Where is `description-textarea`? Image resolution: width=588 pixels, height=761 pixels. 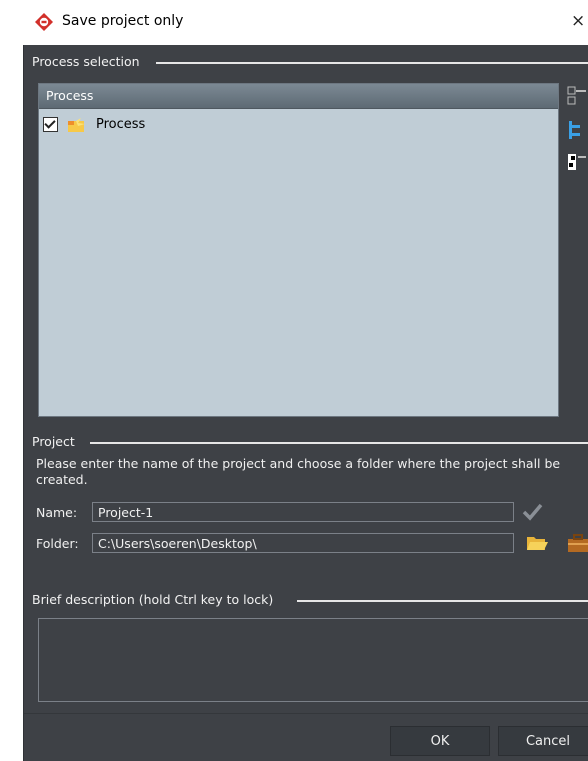 description-textarea is located at coordinates (313, 660).